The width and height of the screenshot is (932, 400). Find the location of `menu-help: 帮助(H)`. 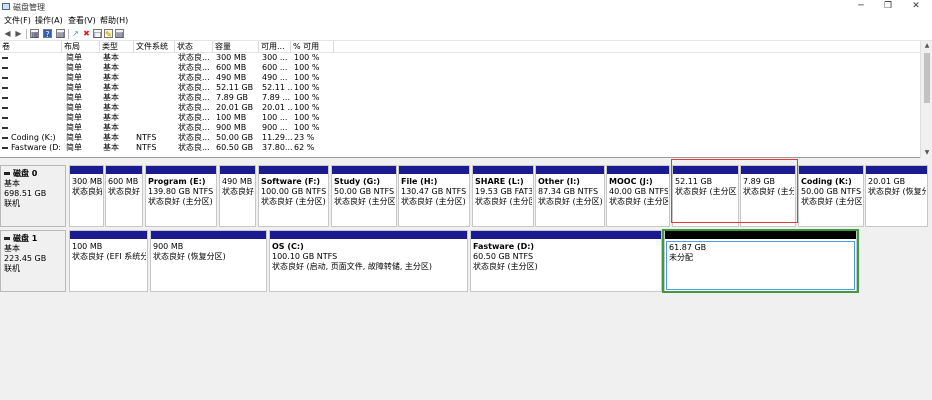

menu-help: 帮助(H) is located at coordinates (114, 20).